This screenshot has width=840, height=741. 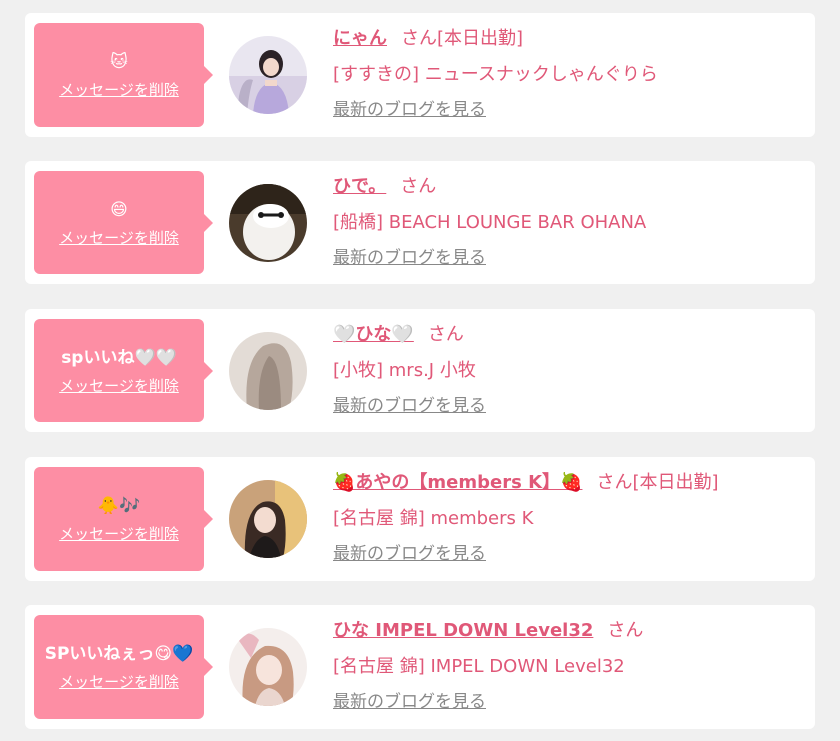 What do you see at coordinates (119, 209) in the screenshot?
I see `message-text: 😄` at bounding box center [119, 209].